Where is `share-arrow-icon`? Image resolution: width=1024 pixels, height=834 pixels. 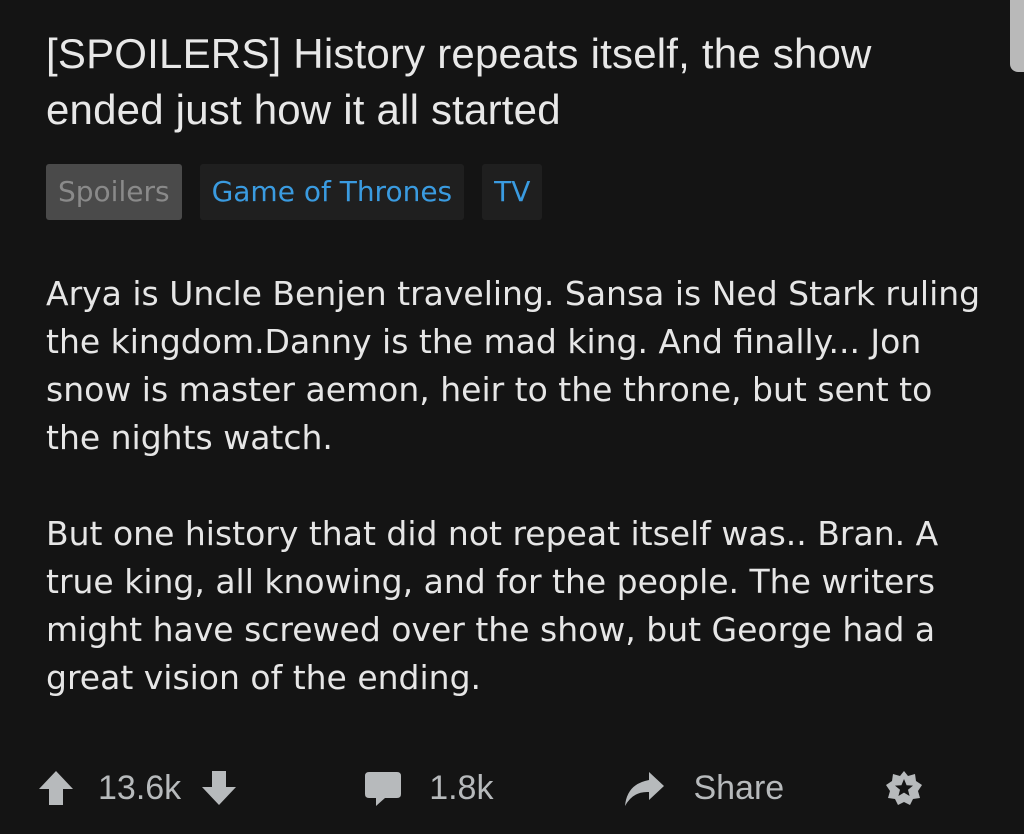 share-arrow-icon is located at coordinates (644, 788).